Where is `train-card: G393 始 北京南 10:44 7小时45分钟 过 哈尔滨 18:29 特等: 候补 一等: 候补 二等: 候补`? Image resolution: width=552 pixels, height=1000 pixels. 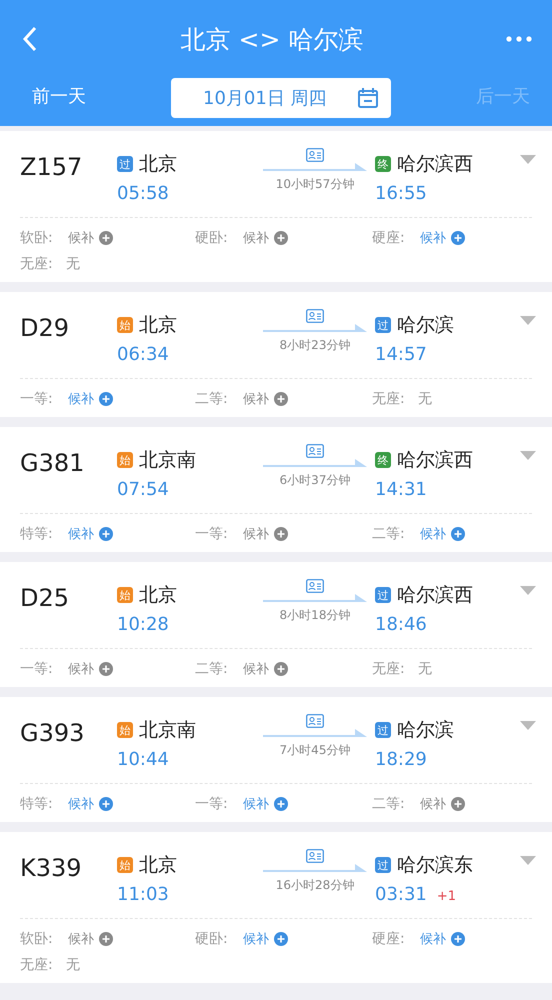 train-card: G393 始 北京南 10:44 7小时45分钟 过 哈尔滨 18:29 特等: 候补 一等: 候补 二等: 候补 is located at coordinates (276, 759).